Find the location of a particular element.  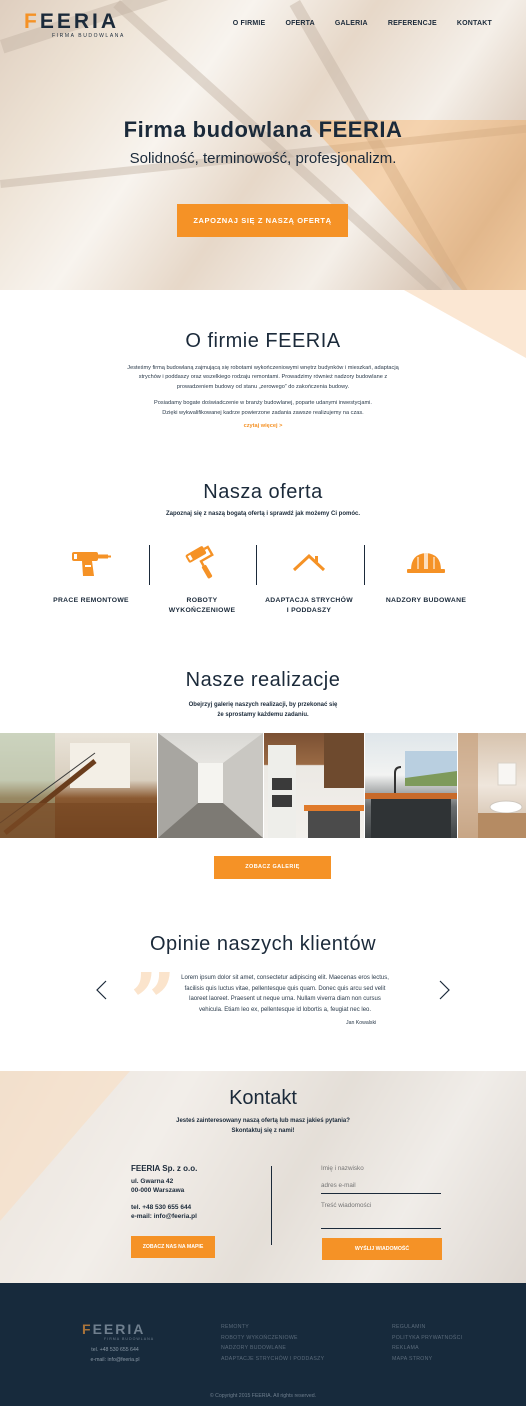

offer-item-label: NADZORY BUDOWANE is located at coordinates (426, 601).